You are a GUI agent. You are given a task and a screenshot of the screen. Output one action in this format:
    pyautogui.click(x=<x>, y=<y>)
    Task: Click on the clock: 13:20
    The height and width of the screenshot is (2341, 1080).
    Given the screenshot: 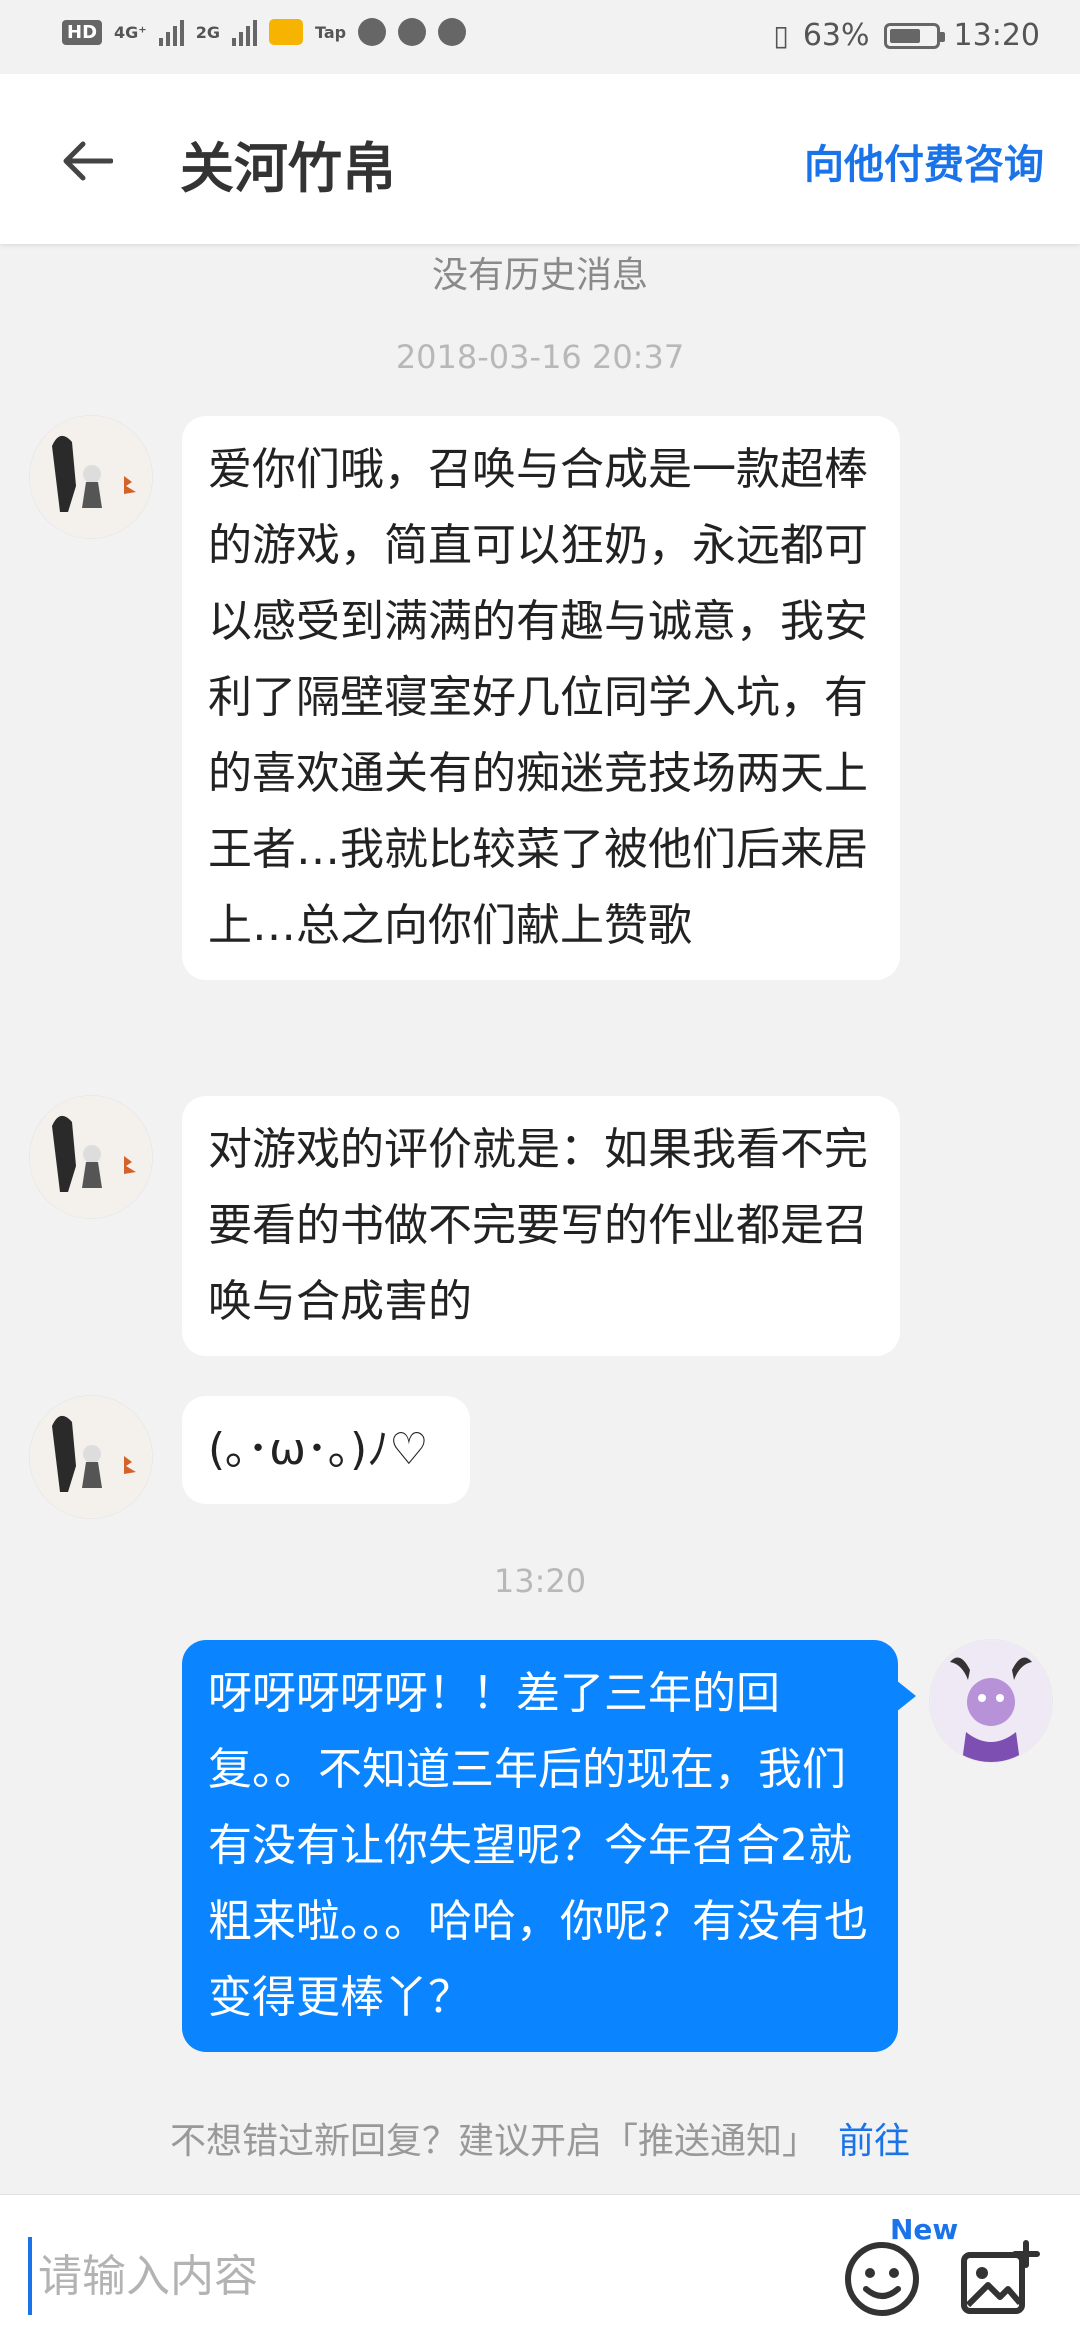 What is the action you would take?
    pyautogui.click(x=996, y=35)
    